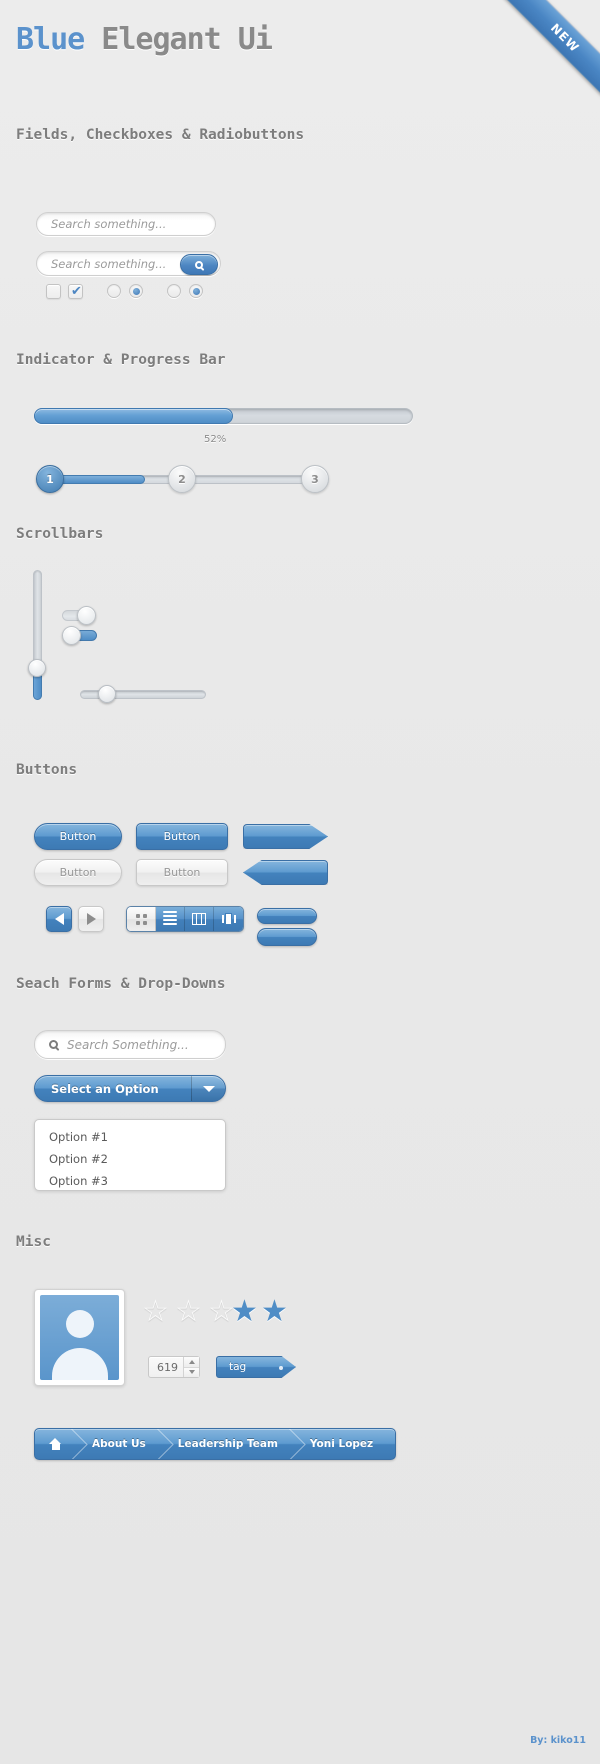  Describe the element at coordinates (315, 479) in the screenshot. I see `step-3: 3` at that location.